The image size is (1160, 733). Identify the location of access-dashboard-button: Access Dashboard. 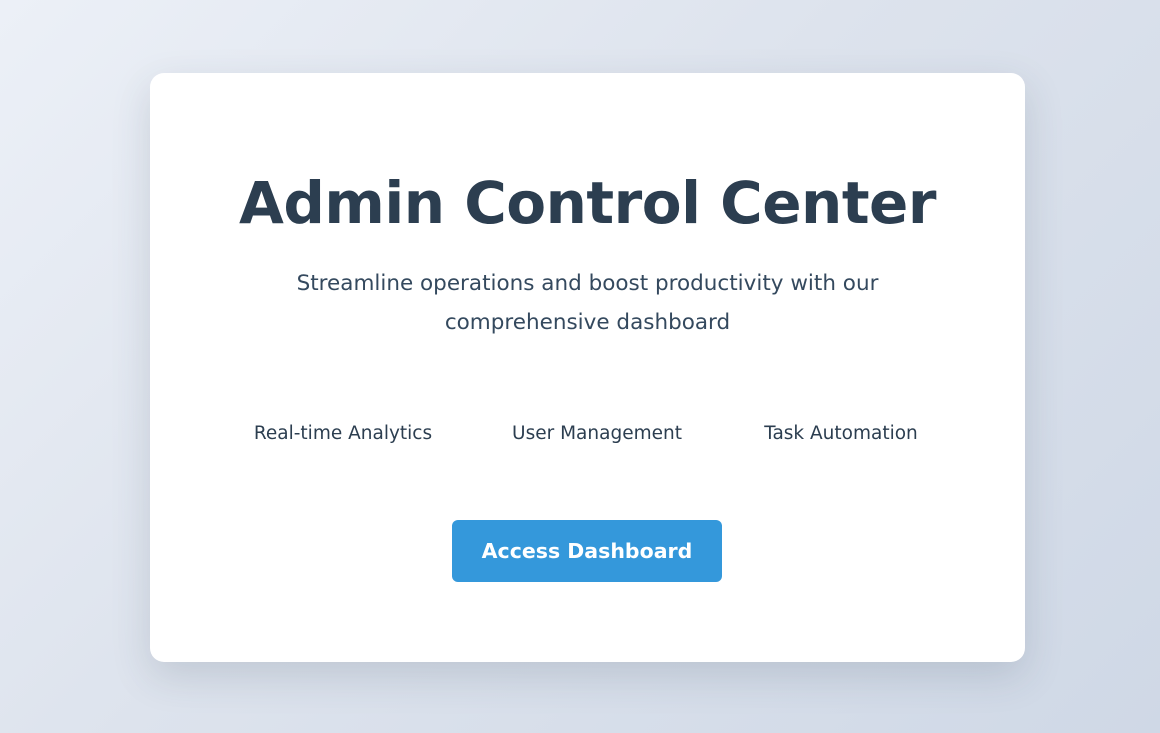
(587, 551).